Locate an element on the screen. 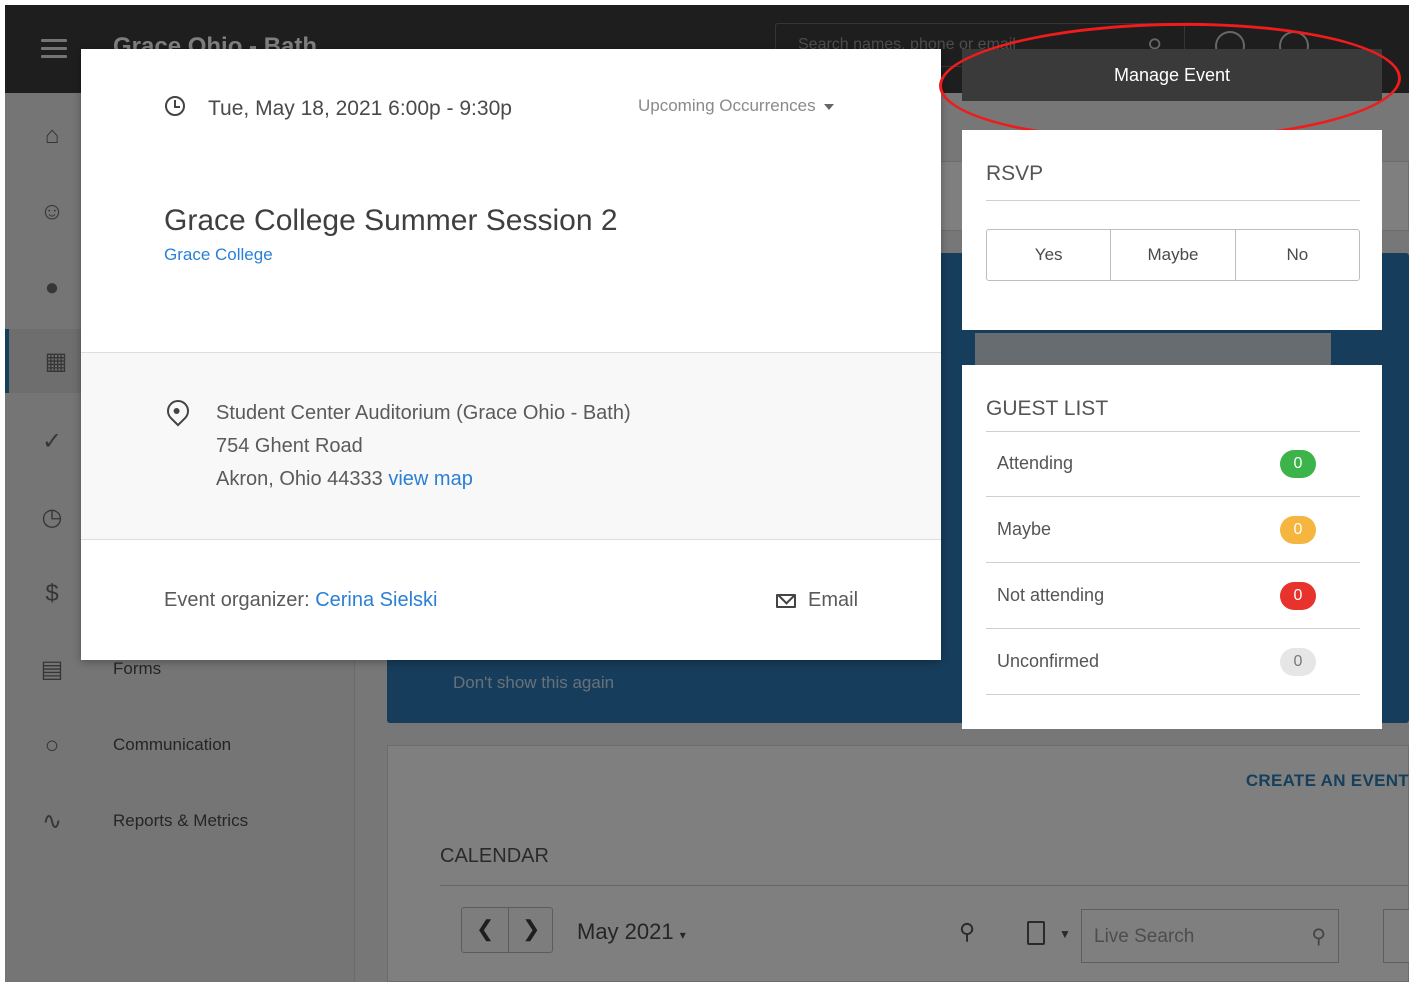 Image resolution: width=1415 pixels, height=982 pixels. email-organizer-link: Email is located at coordinates (833, 600).